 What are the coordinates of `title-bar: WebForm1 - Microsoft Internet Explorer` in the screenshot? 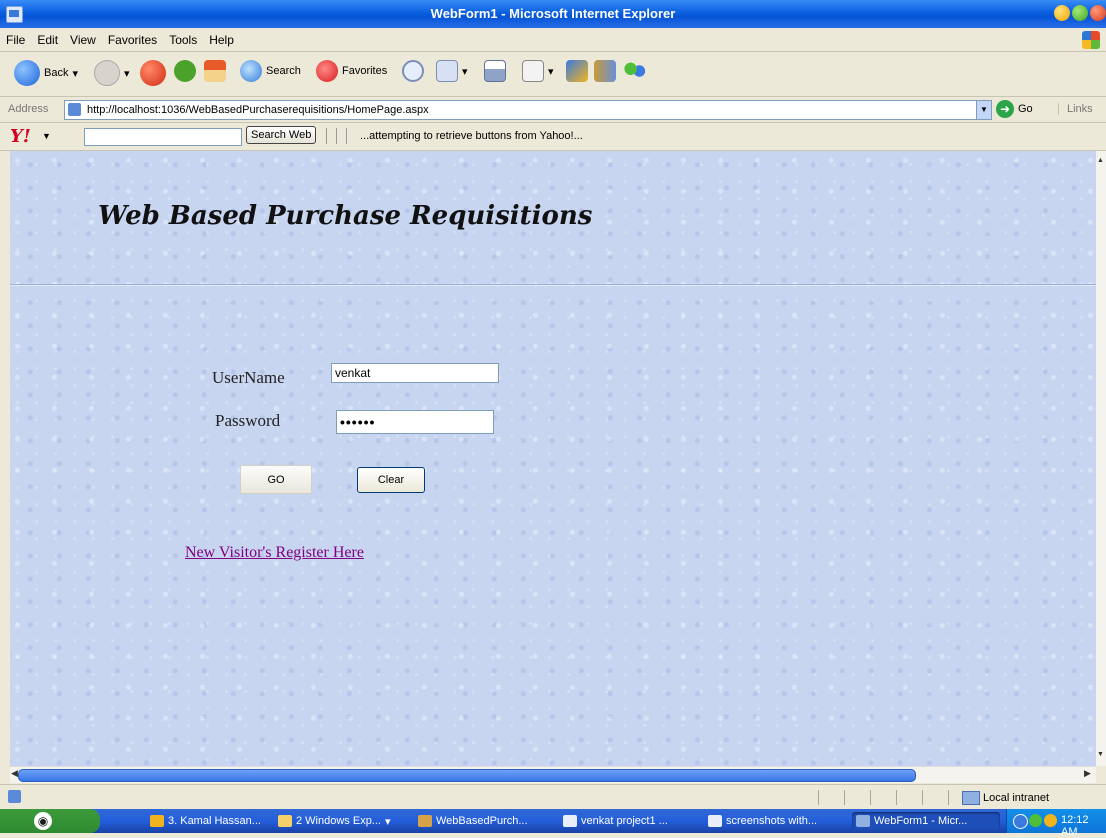 It's located at (553, 14).